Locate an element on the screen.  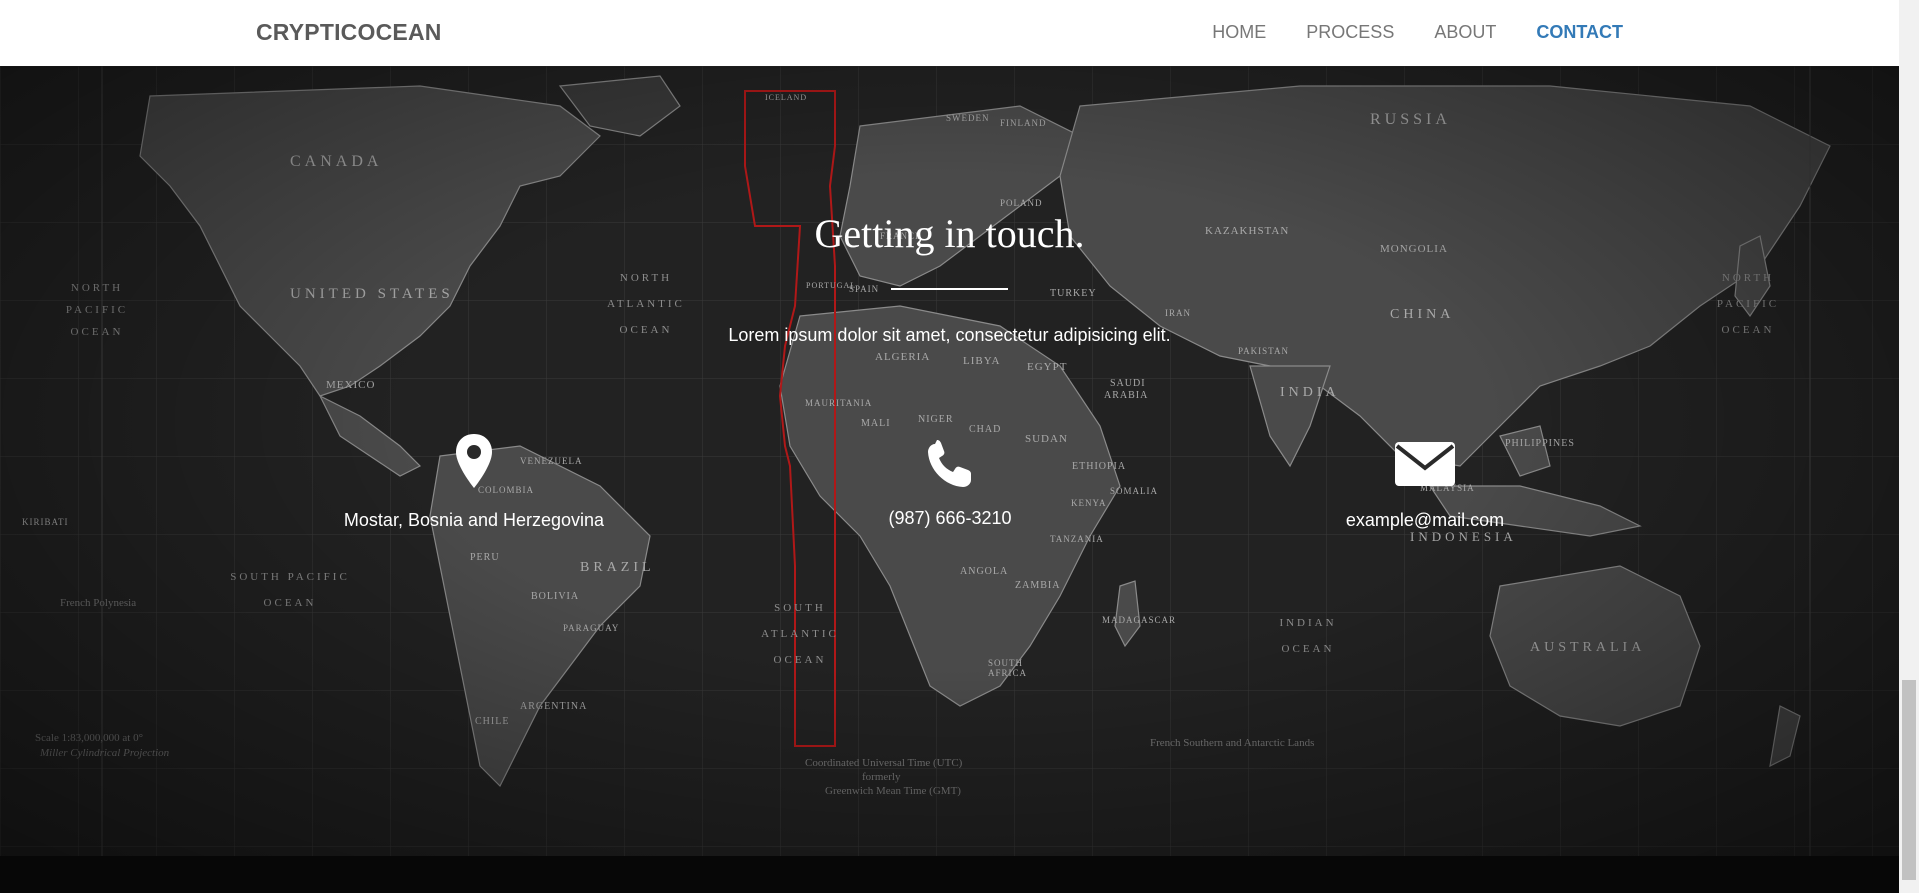
svg-text: LIBYA is located at coordinates (981, 361).